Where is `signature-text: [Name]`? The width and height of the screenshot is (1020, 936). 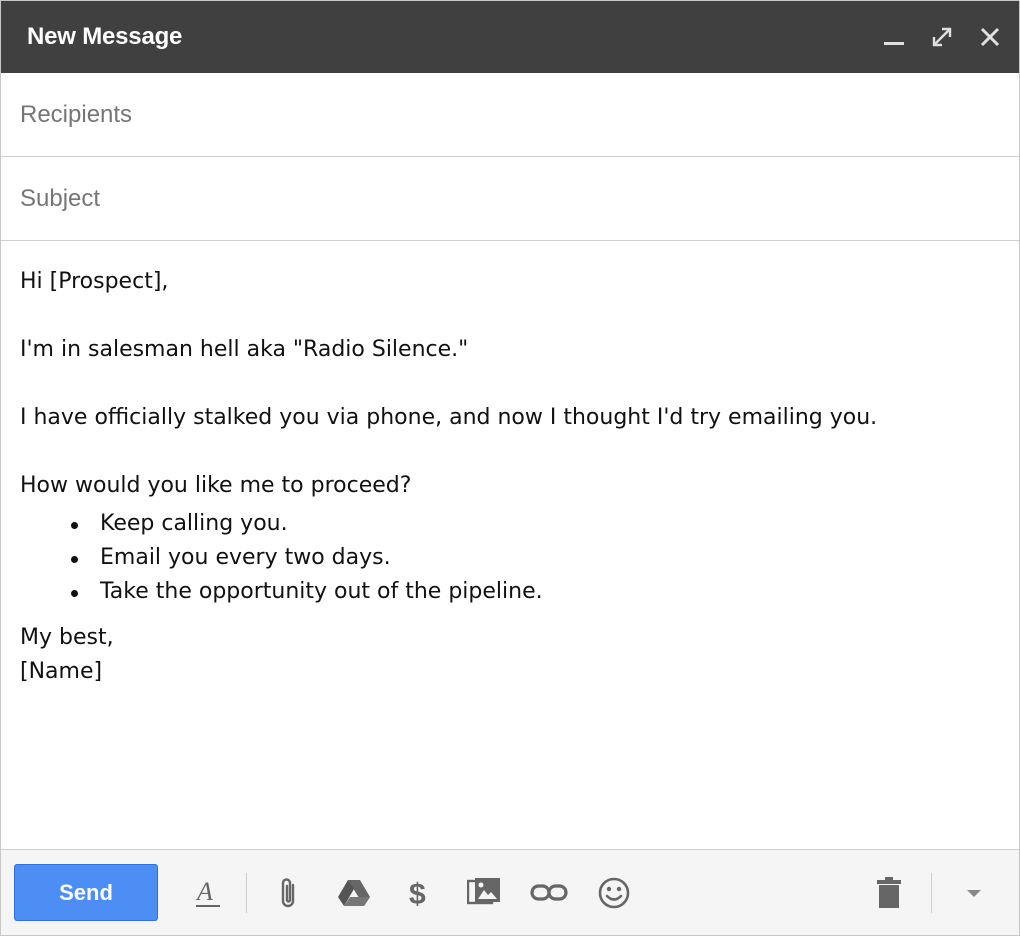
signature-text: [Name] is located at coordinates (61, 671).